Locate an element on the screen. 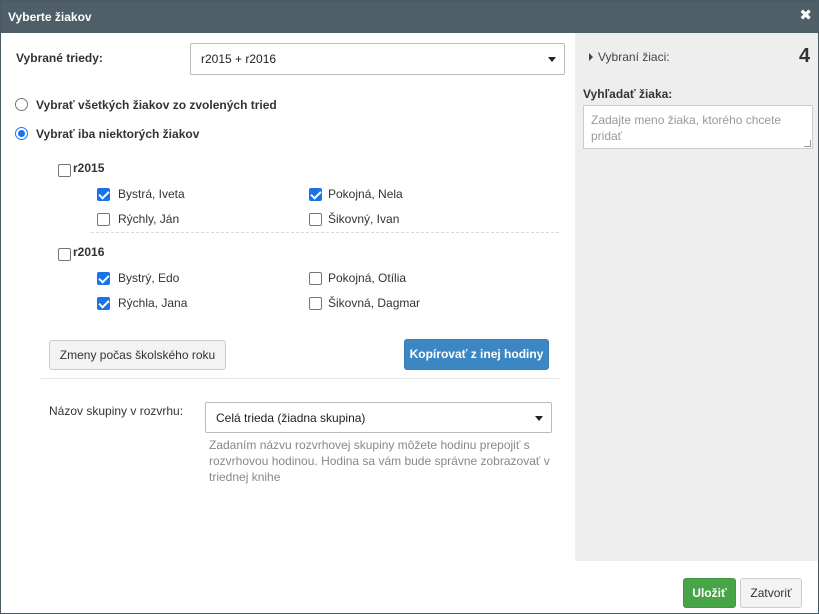 Image resolution: width=819 pixels, height=614 pixels. search-student-label: Vyhľadať žiaka: is located at coordinates (628, 94).